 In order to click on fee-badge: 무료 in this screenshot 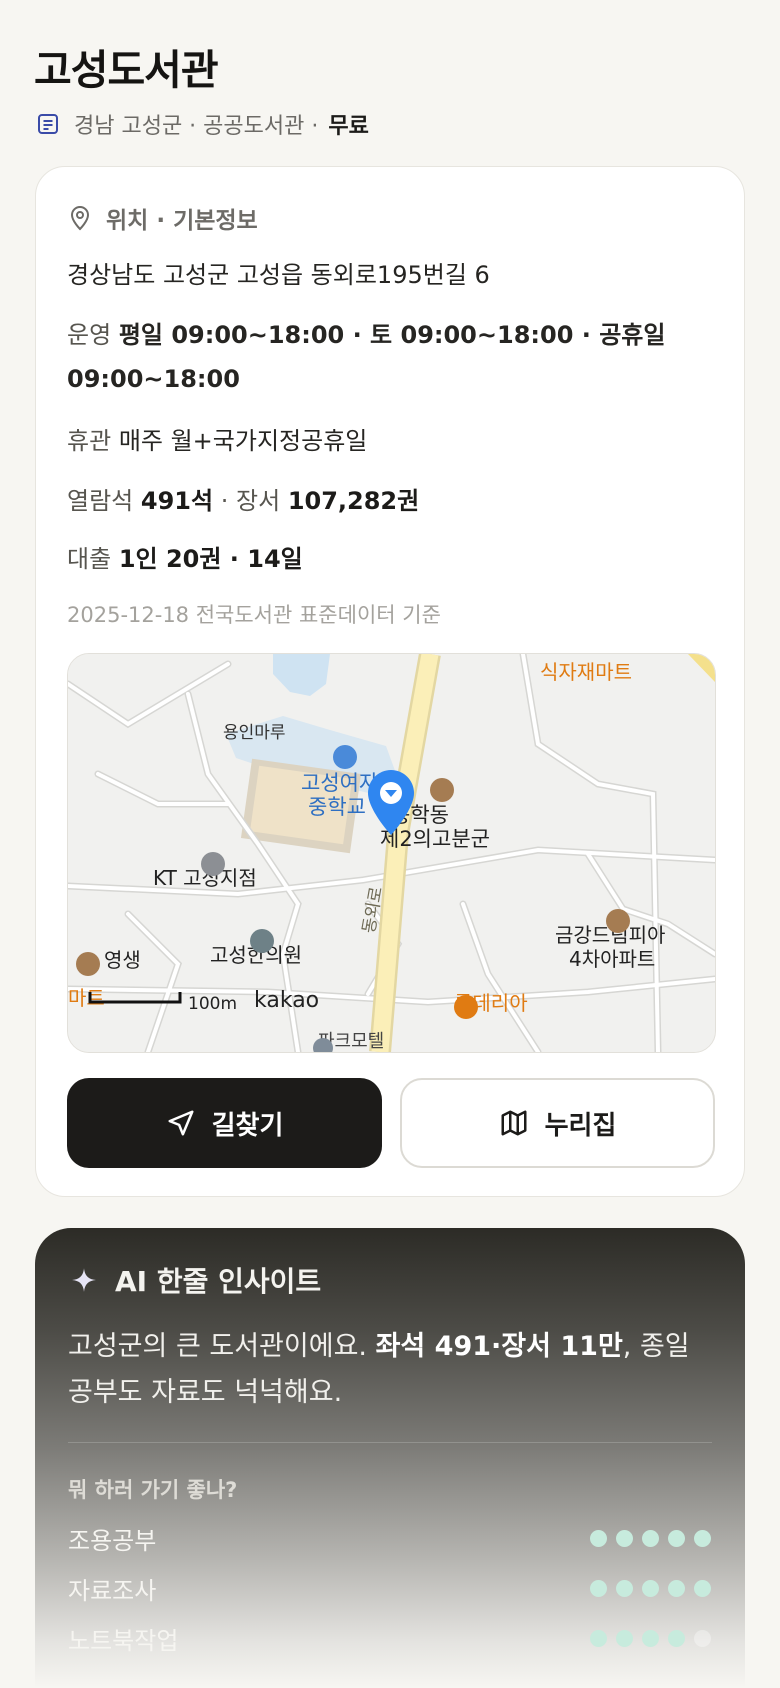, I will do `click(348, 126)`.